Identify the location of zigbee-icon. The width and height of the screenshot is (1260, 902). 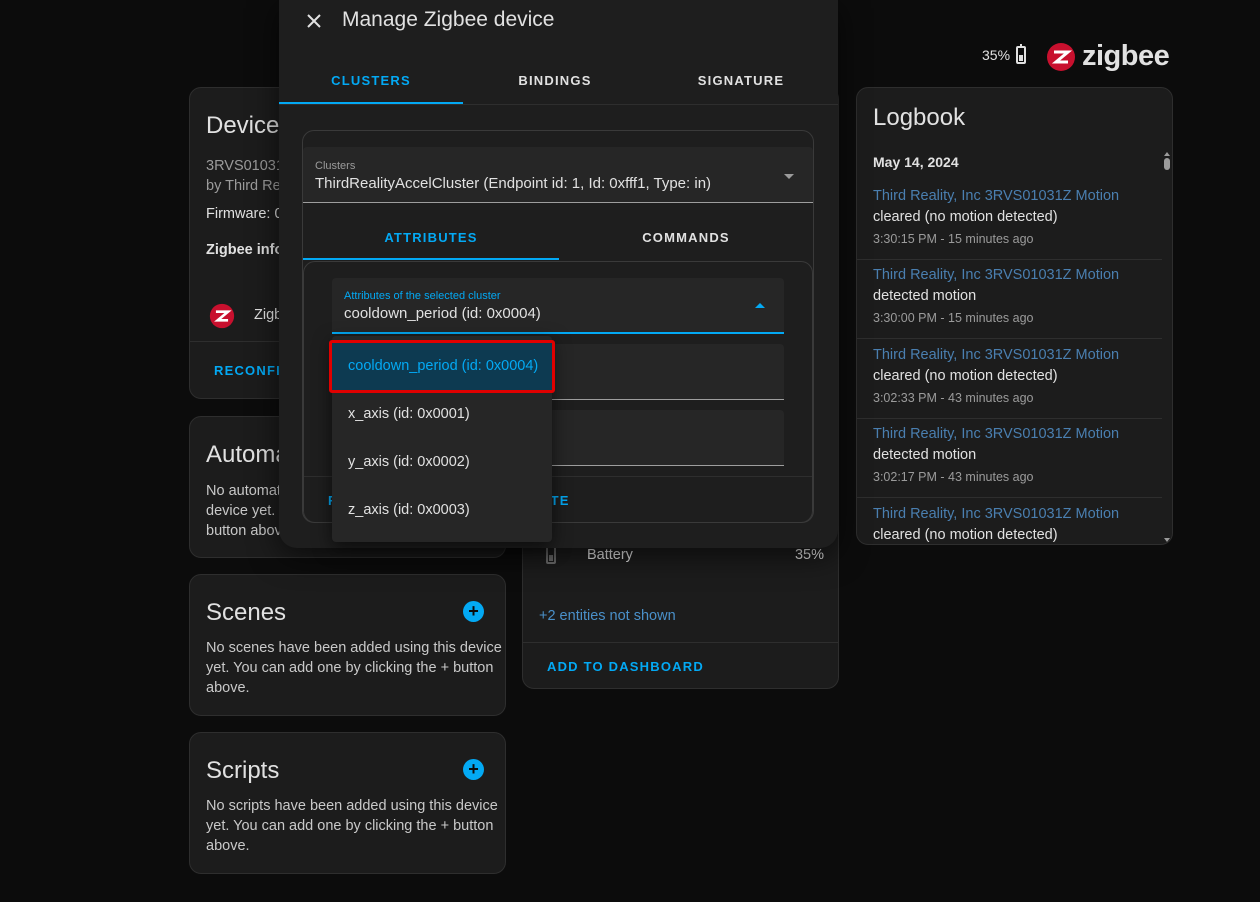
(1061, 56).